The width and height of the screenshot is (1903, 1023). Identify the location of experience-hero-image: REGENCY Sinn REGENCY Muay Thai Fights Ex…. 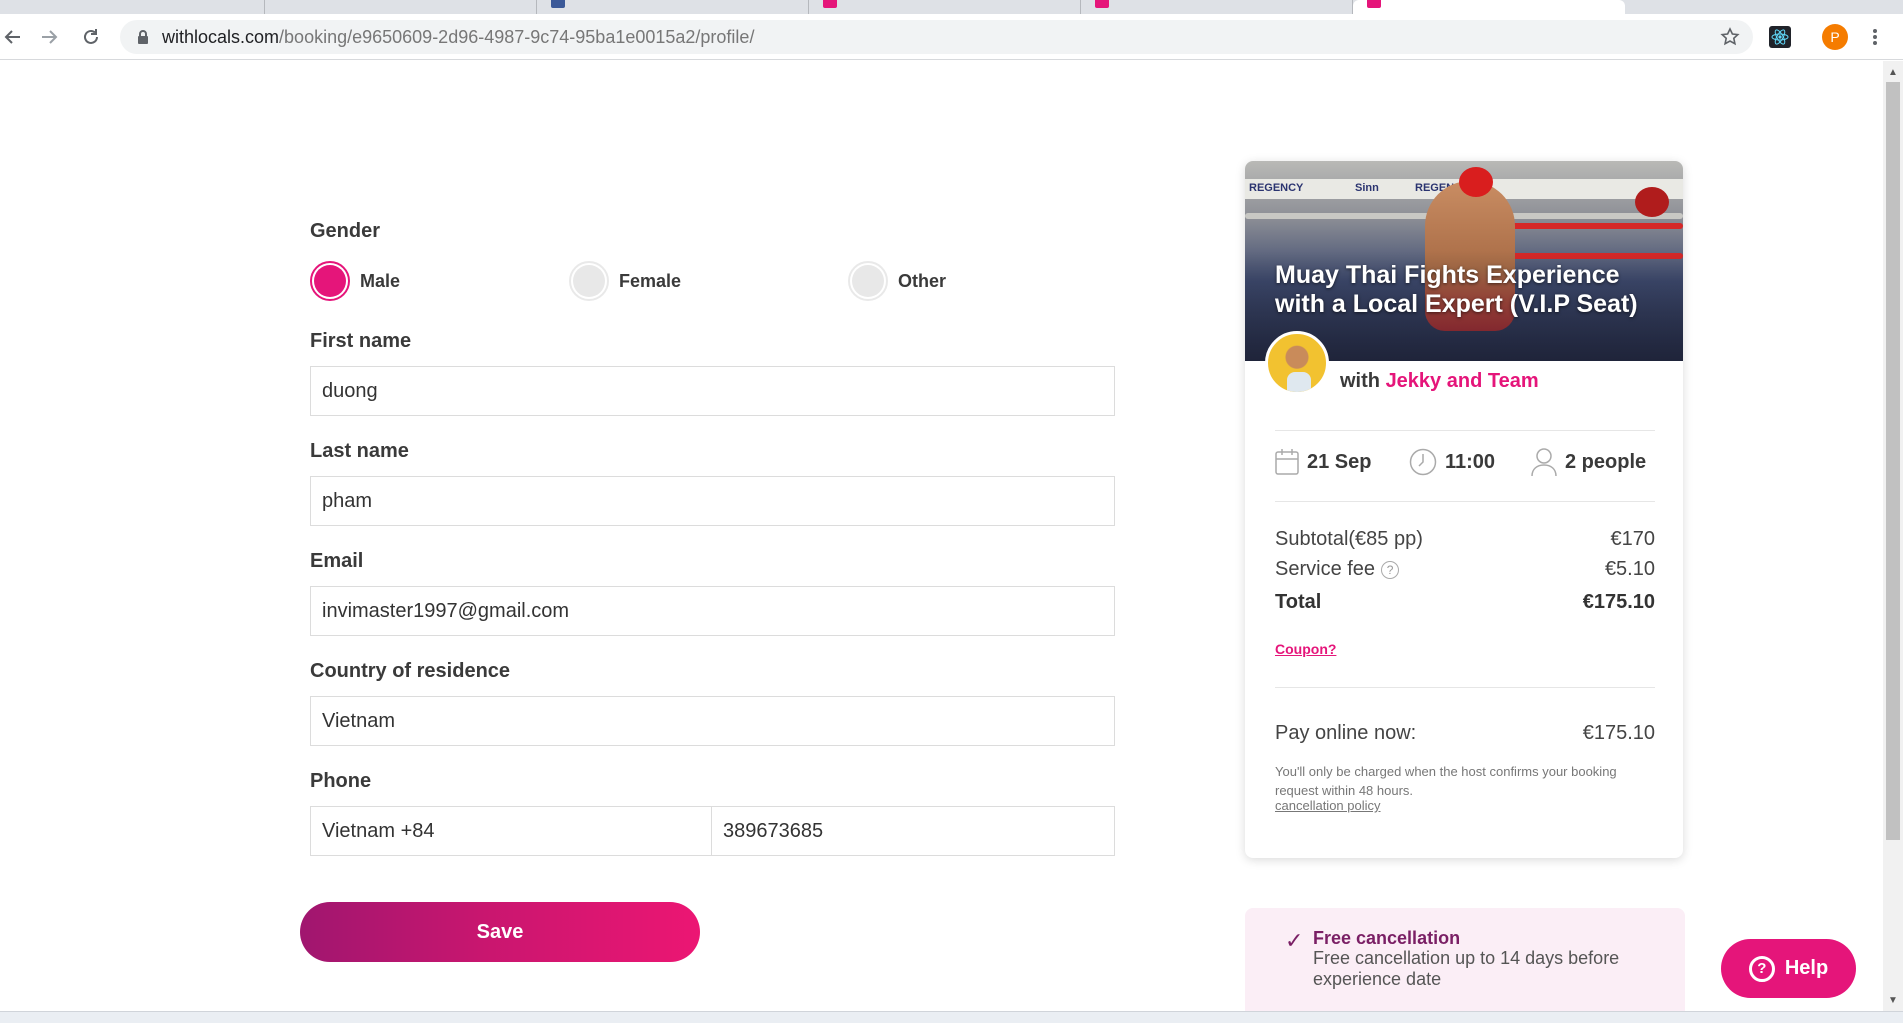
(1464, 261).